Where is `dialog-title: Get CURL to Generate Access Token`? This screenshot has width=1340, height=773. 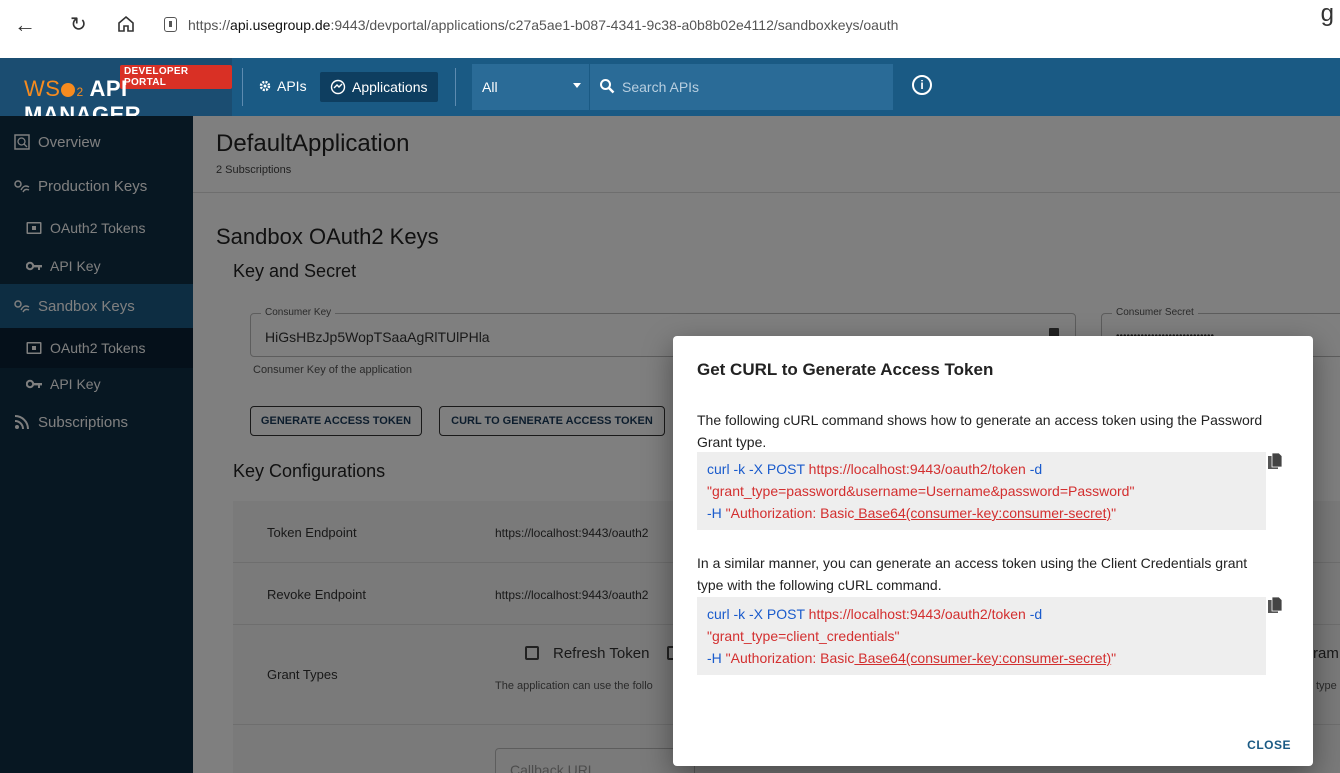 dialog-title: Get CURL to Generate Access Token is located at coordinates (845, 369).